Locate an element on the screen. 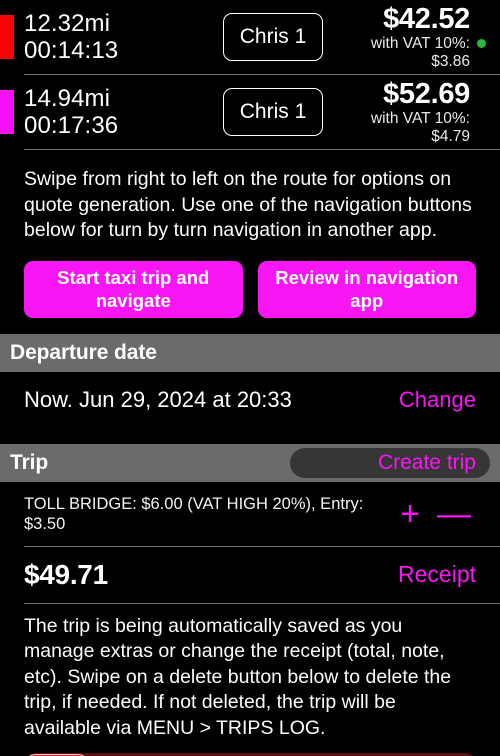 The height and width of the screenshot is (756, 500). route-total-price: $52.69 is located at coordinates (426, 94).